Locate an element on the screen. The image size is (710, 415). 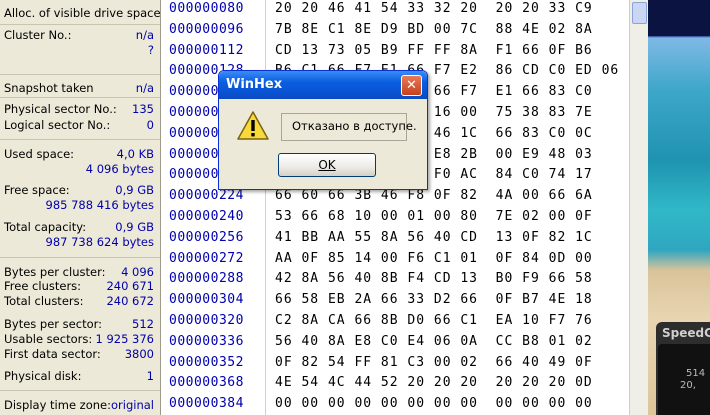
info-row: 987 738 624 bytes is located at coordinates (79, 242).